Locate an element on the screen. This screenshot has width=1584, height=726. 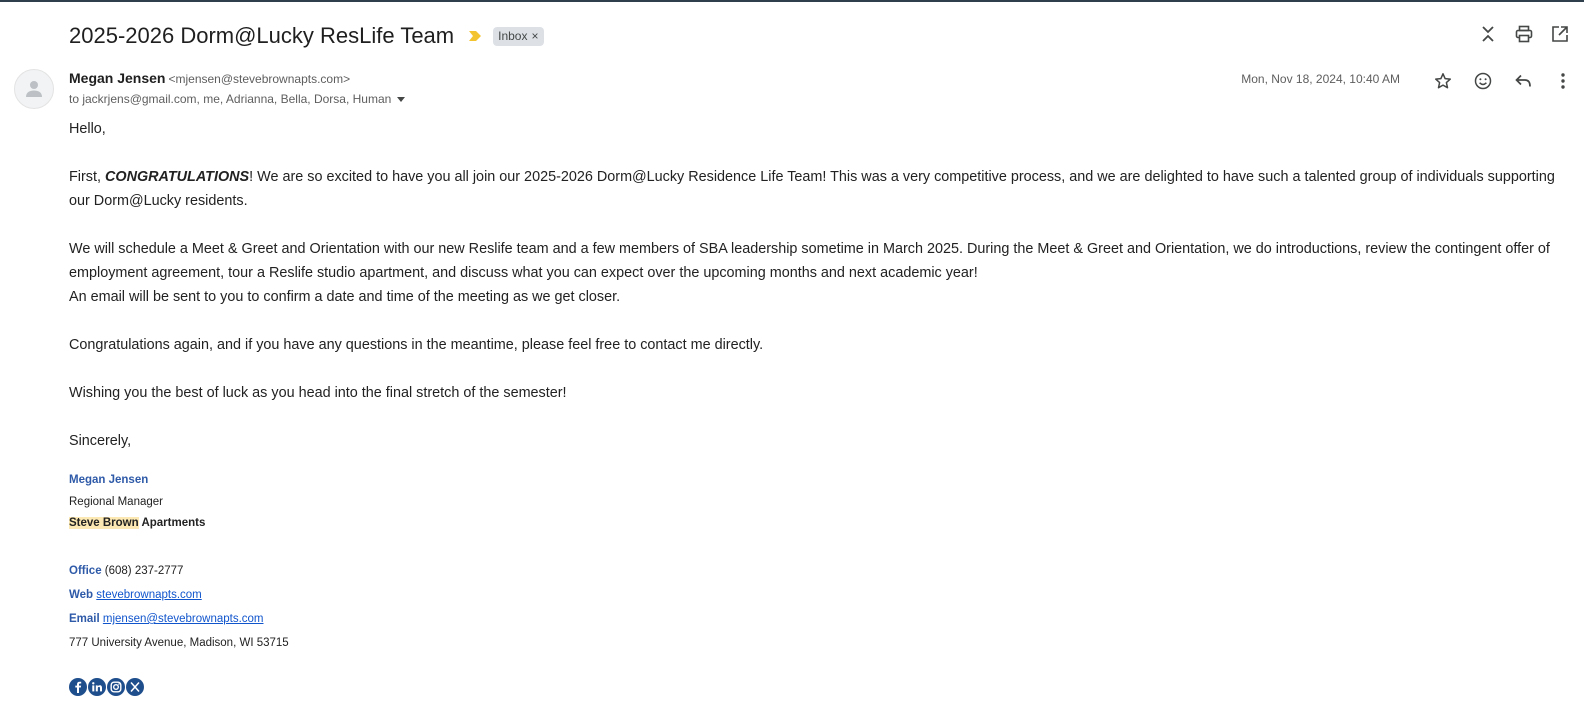
instagram-icon is located at coordinates (116, 687).